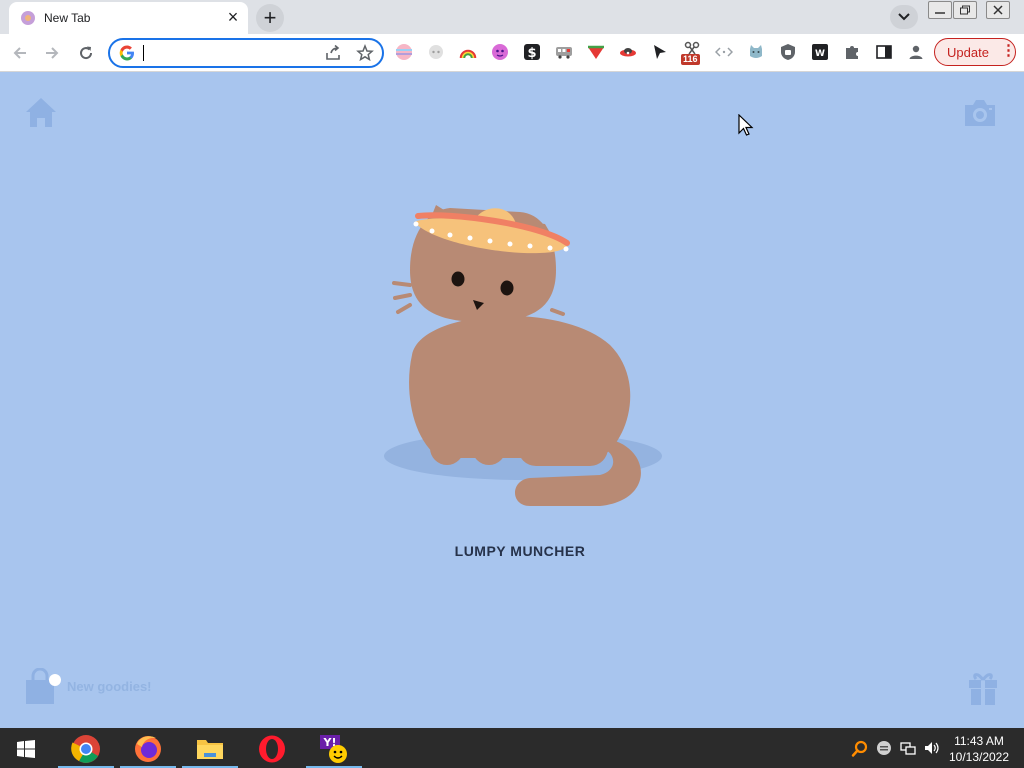  Describe the element at coordinates (979, 757) in the screenshot. I see `clock-date: 10/13/2022` at that location.